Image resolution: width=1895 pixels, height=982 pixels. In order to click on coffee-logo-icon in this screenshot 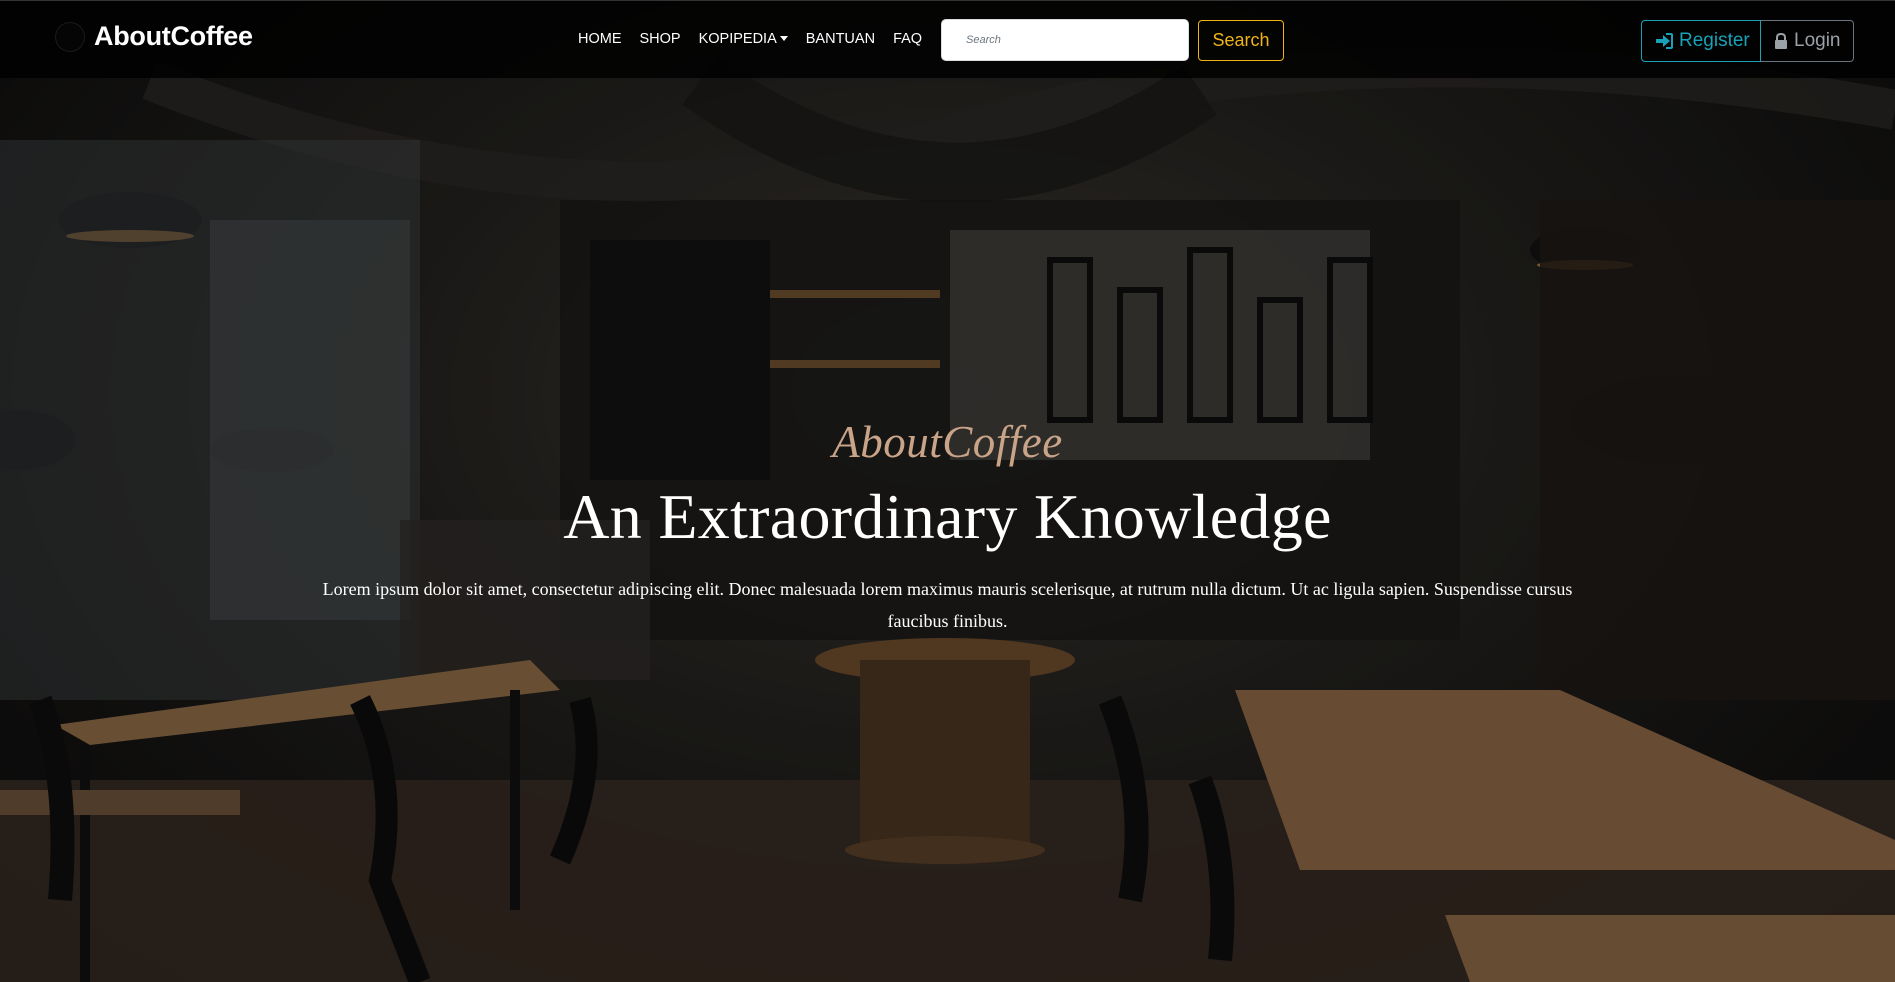, I will do `click(70, 36)`.